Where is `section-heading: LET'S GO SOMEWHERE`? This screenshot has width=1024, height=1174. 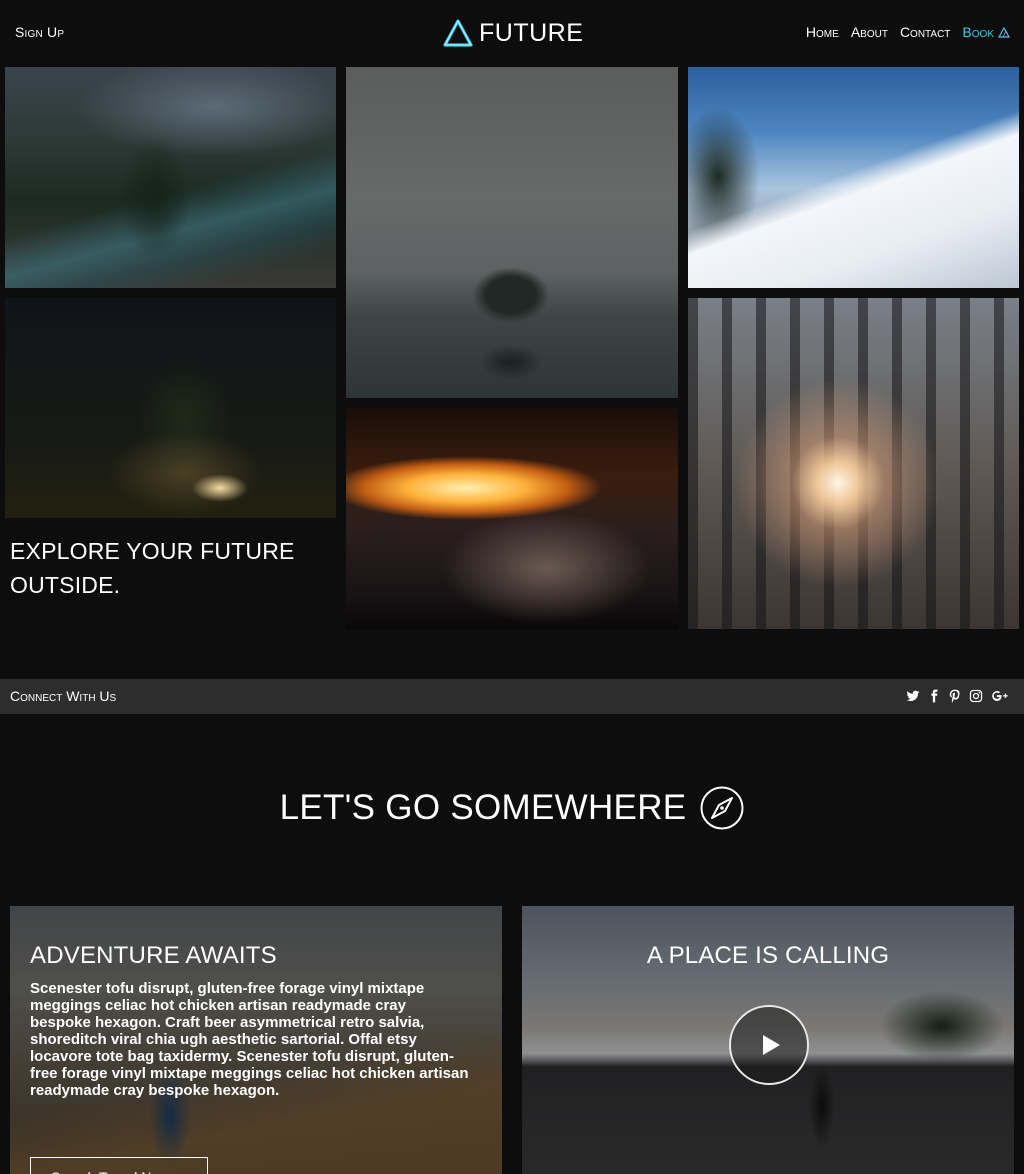 section-heading: LET'S GO SOMEWHERE is located at coordinates (512, 808).